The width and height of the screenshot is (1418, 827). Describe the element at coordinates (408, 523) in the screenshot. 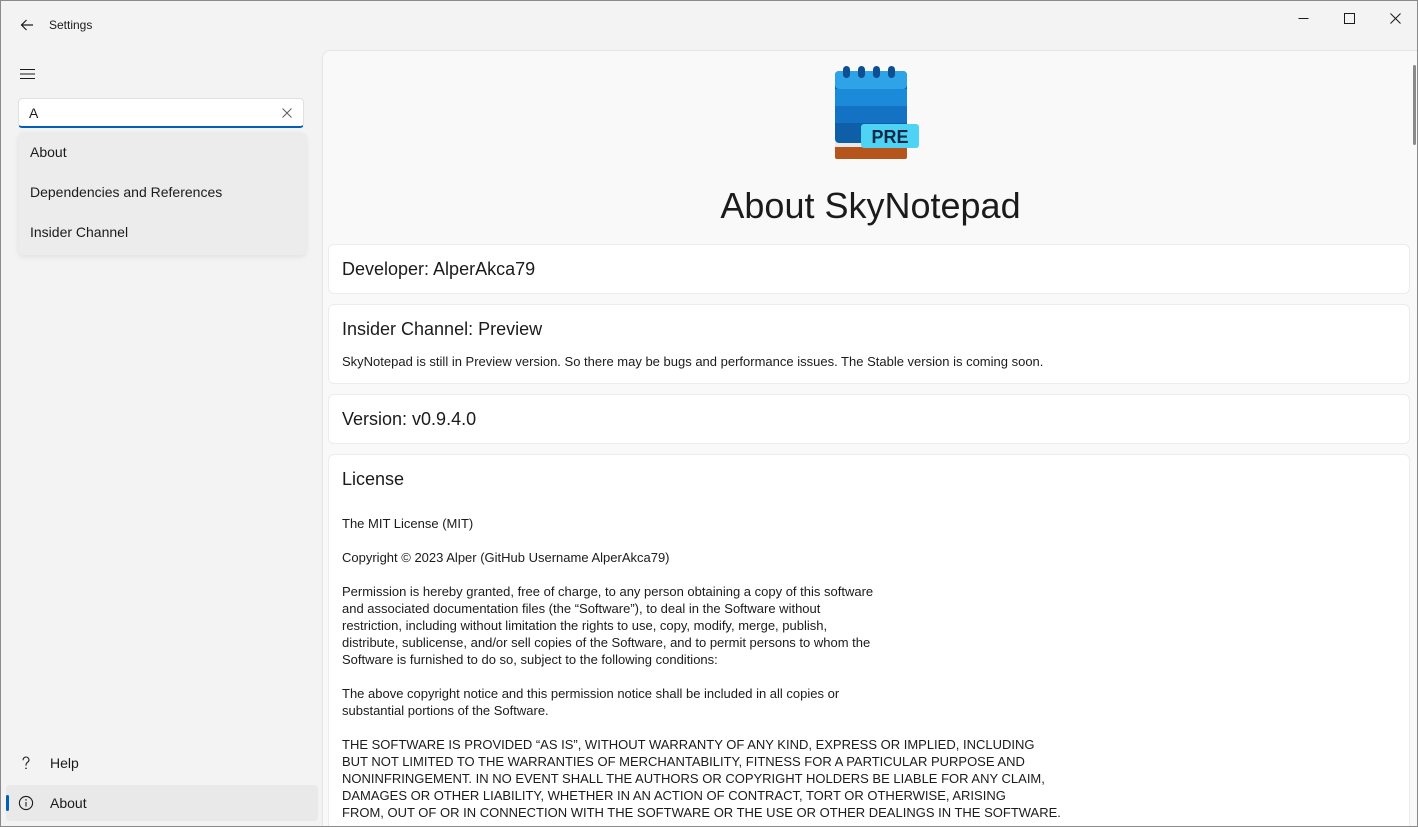

I see `license-paragraph: The MIT License (MIT)` at that location.